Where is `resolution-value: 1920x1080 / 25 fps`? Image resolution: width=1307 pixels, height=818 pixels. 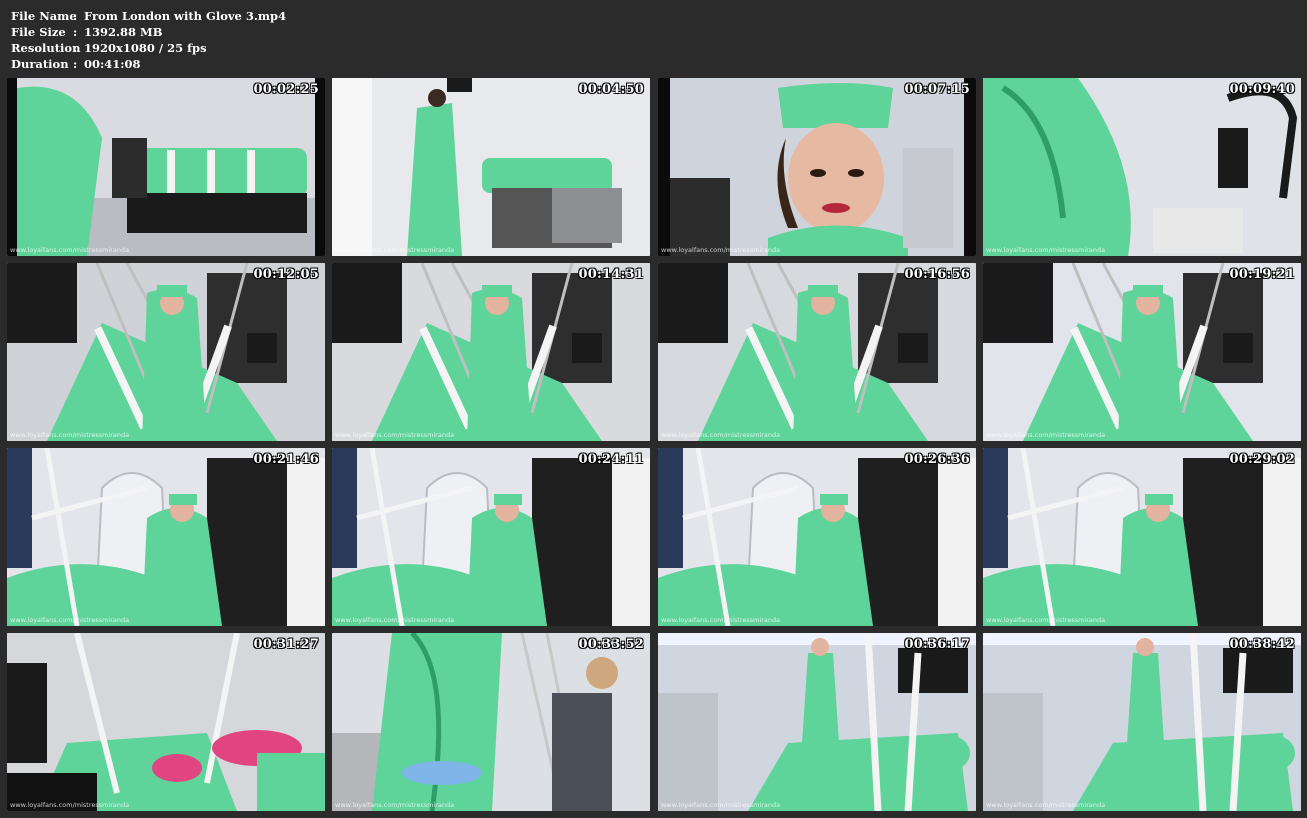 resolution-value: 1920x1080 / 25 fps is located at coordinates (145, 48).